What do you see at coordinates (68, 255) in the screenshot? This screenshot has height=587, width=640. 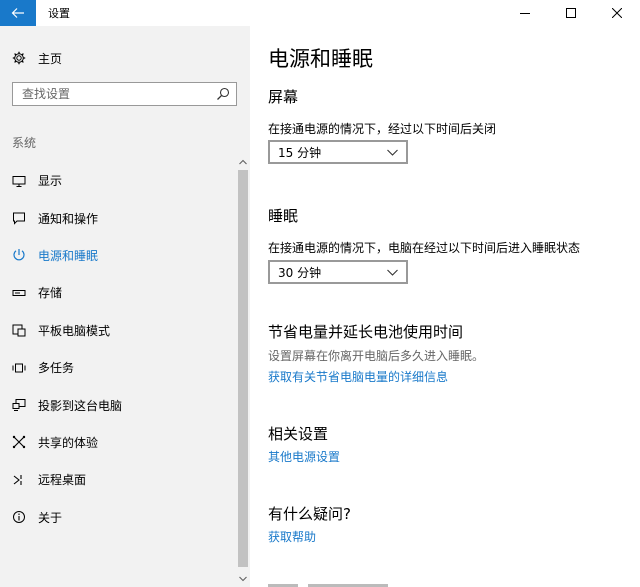 I see `sidebar-item-label: 电源和睡眠` at bounding box center [68, 255].